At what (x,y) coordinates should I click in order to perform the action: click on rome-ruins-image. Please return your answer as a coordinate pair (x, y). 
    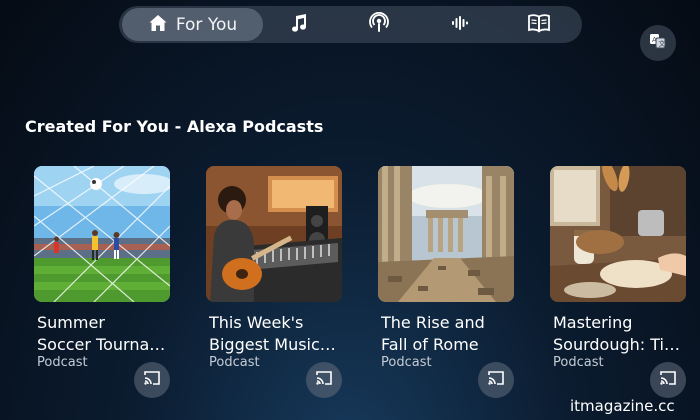
    Looking at the image, I should click on (446, 234).